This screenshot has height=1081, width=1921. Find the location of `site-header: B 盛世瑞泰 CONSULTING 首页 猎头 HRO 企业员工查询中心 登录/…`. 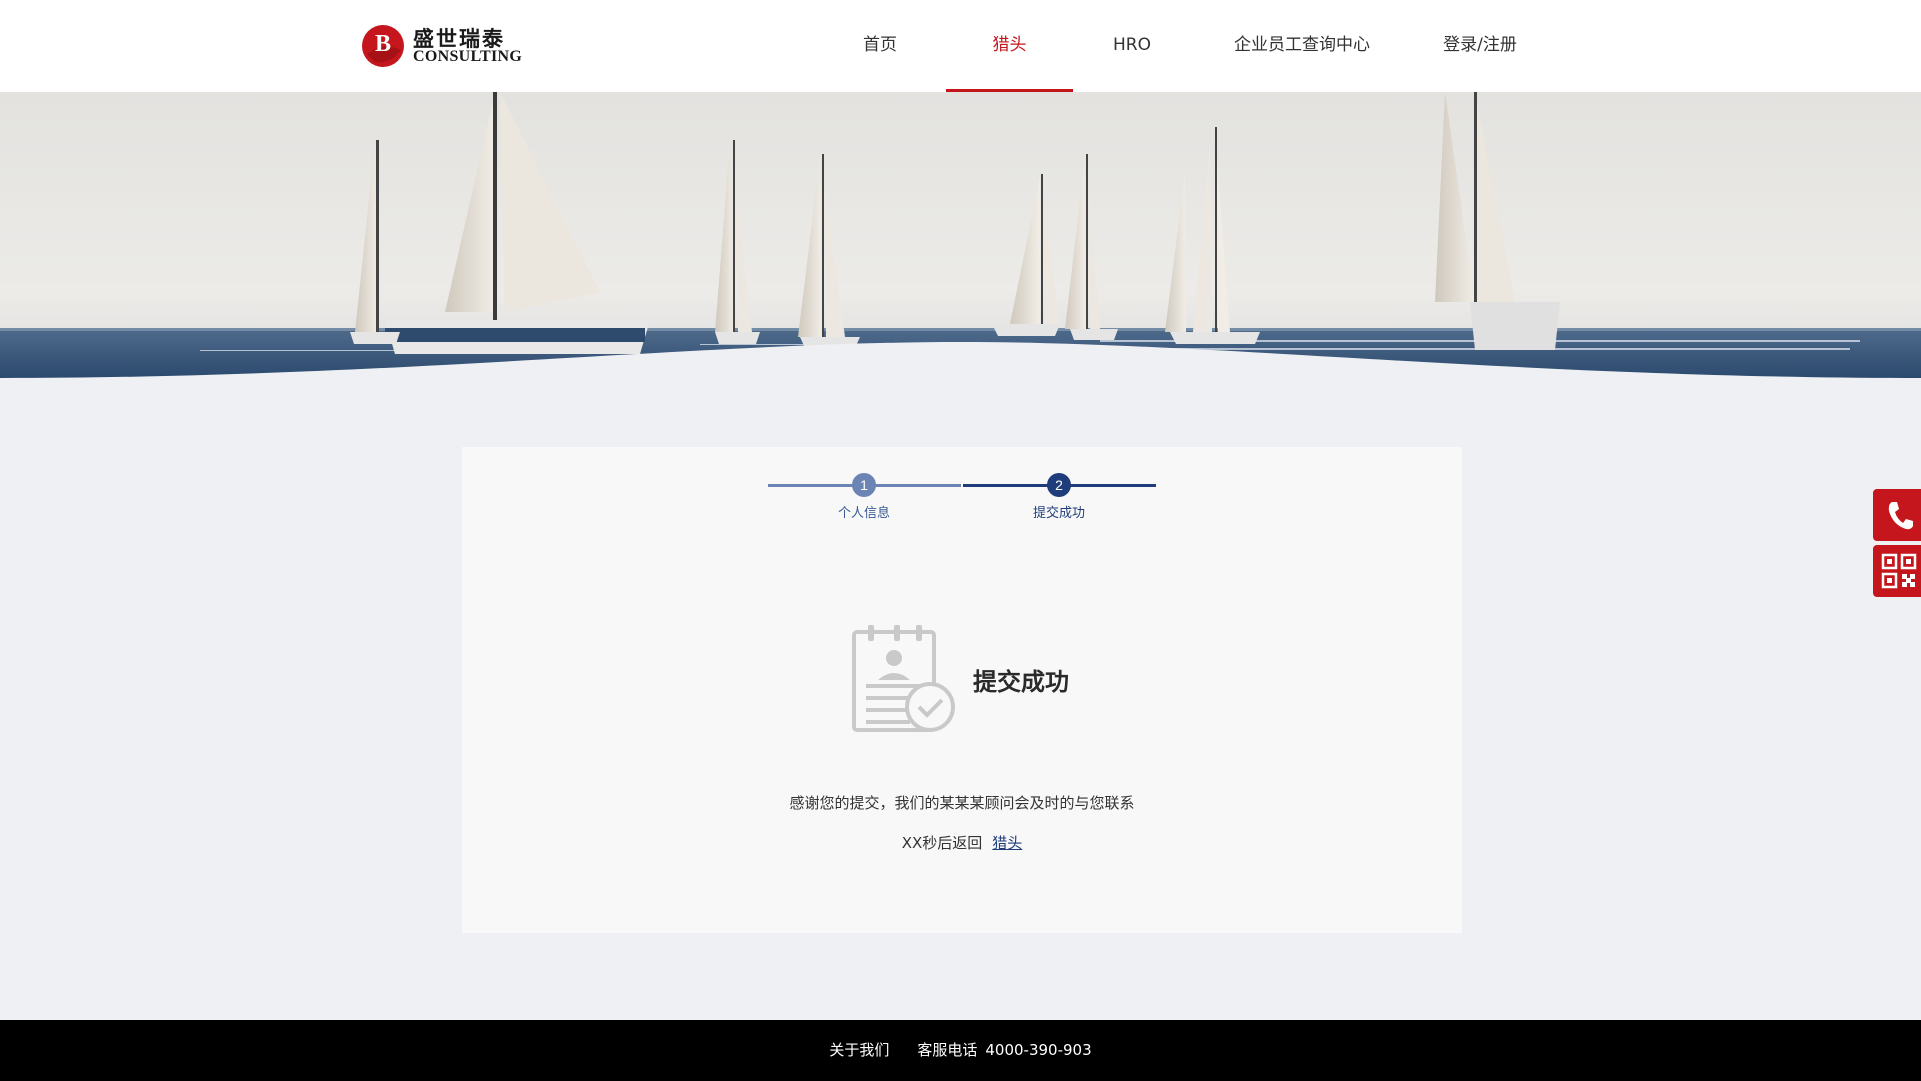

site-header: B 盛世瑞泰 CONSULTING 首页 猎头 HRO 企业员工查询中心 登录/… is located at coordinates (960, 46).